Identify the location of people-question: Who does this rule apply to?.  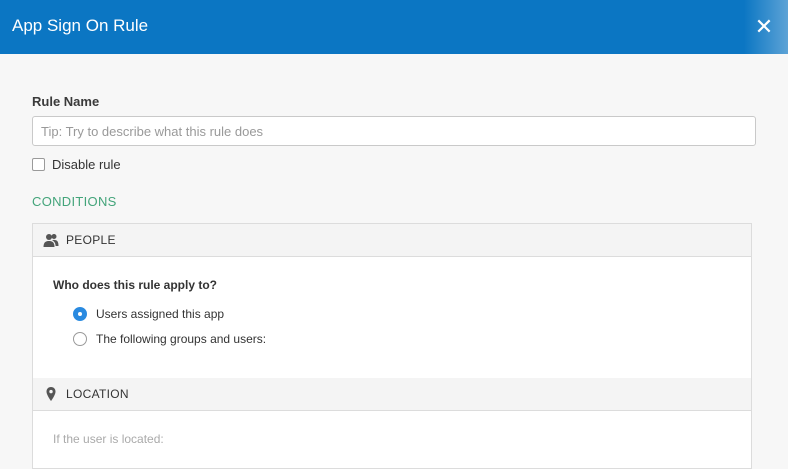
(135, 285).